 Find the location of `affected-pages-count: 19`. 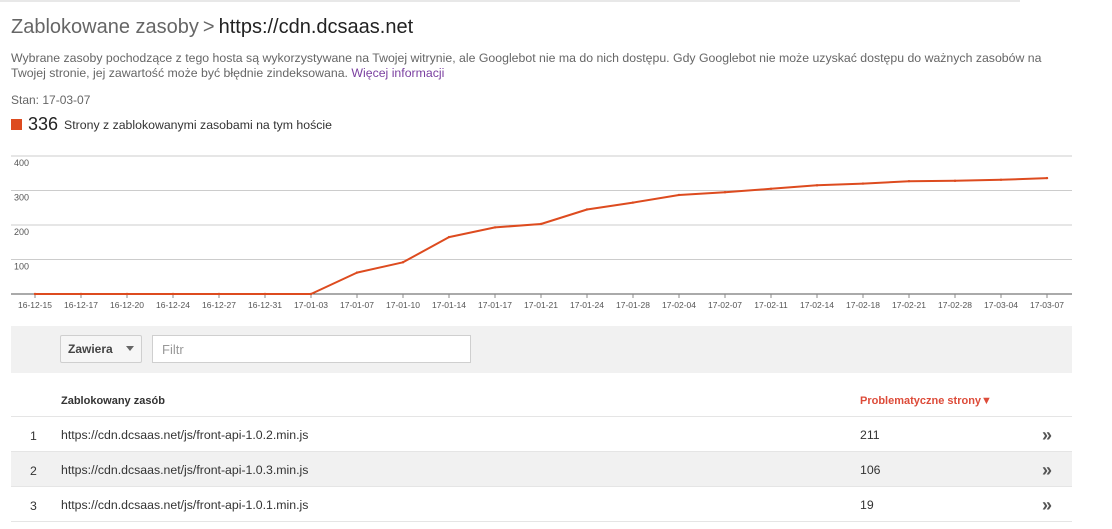

affected-pages-count: 19 is located at coordinates (867, 505).